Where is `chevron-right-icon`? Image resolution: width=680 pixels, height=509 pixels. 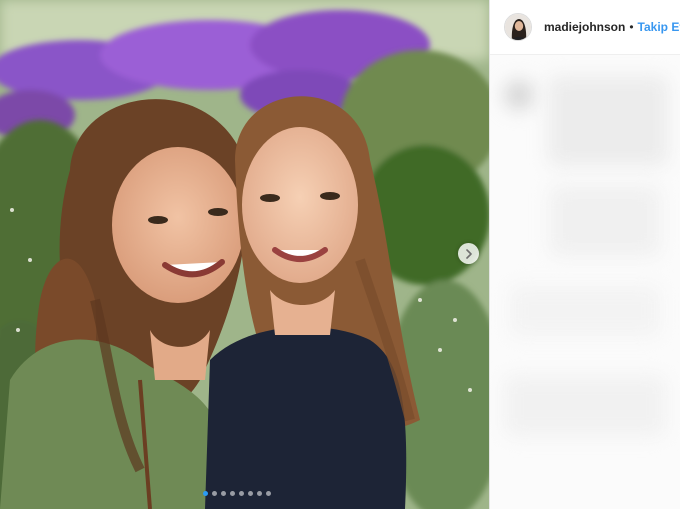
chevron-right-icon is located at coordinates (469, 253).